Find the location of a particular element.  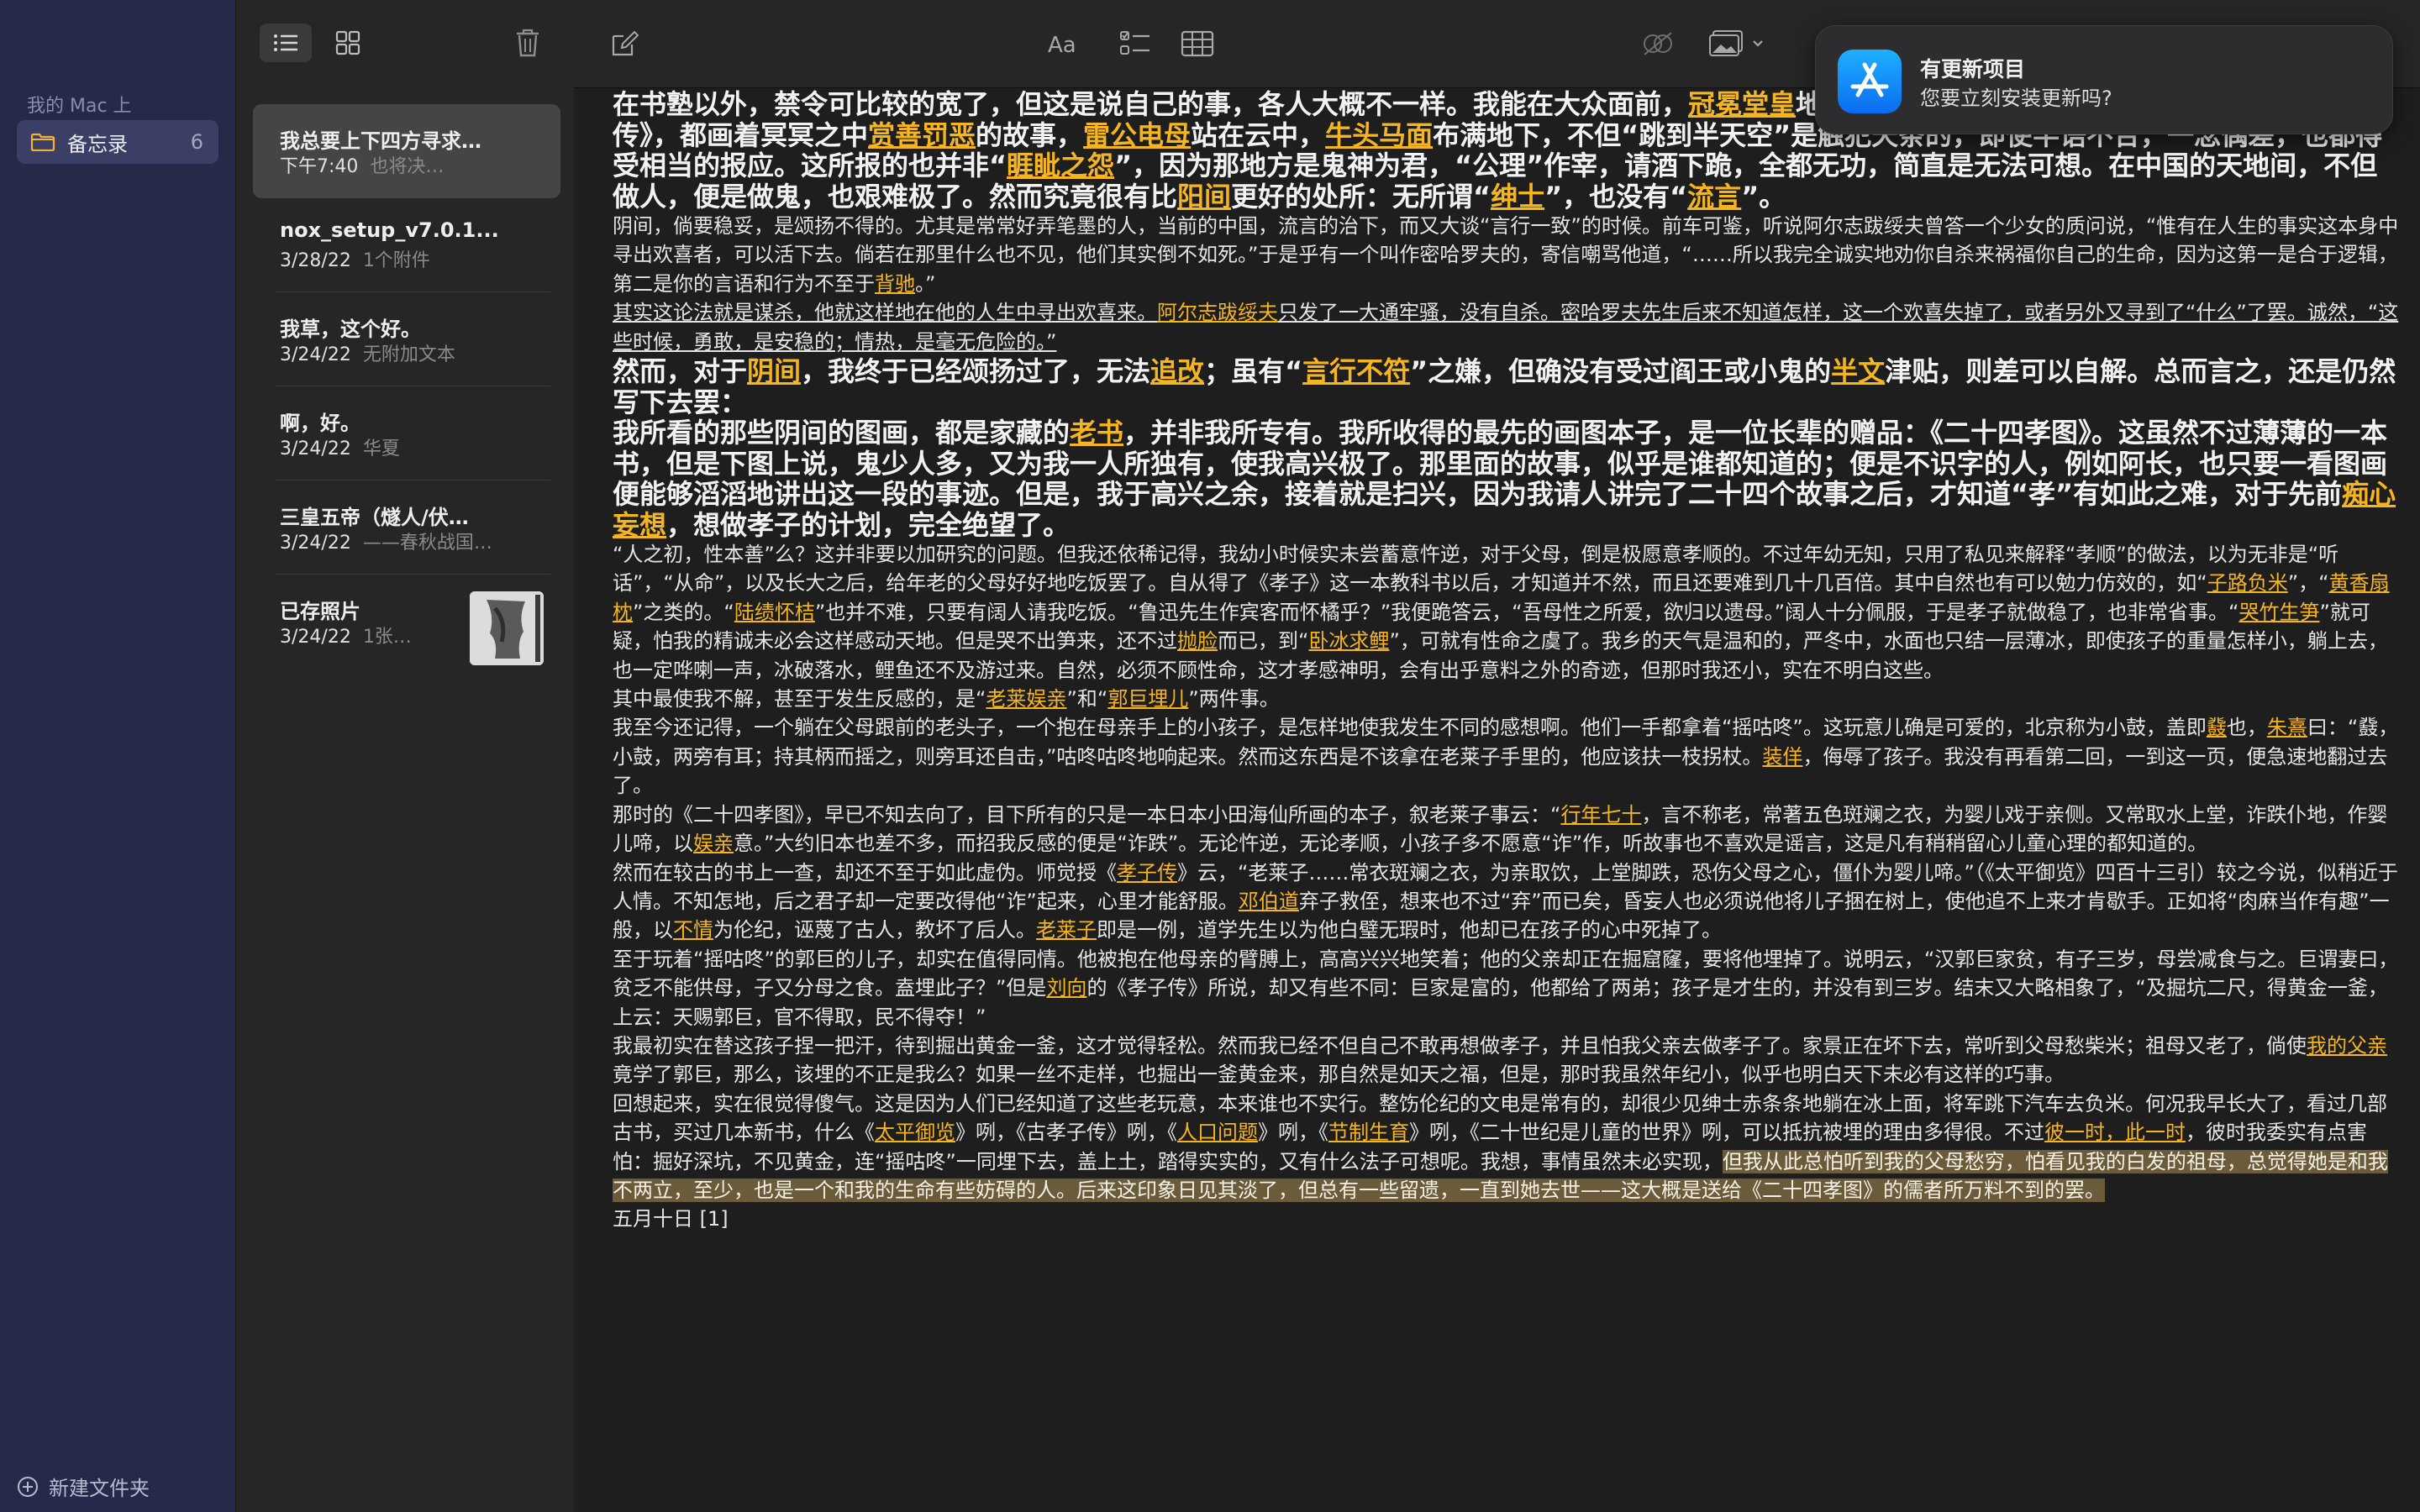

lookup-link: 绅士 is located at coordinates (1517, 197).